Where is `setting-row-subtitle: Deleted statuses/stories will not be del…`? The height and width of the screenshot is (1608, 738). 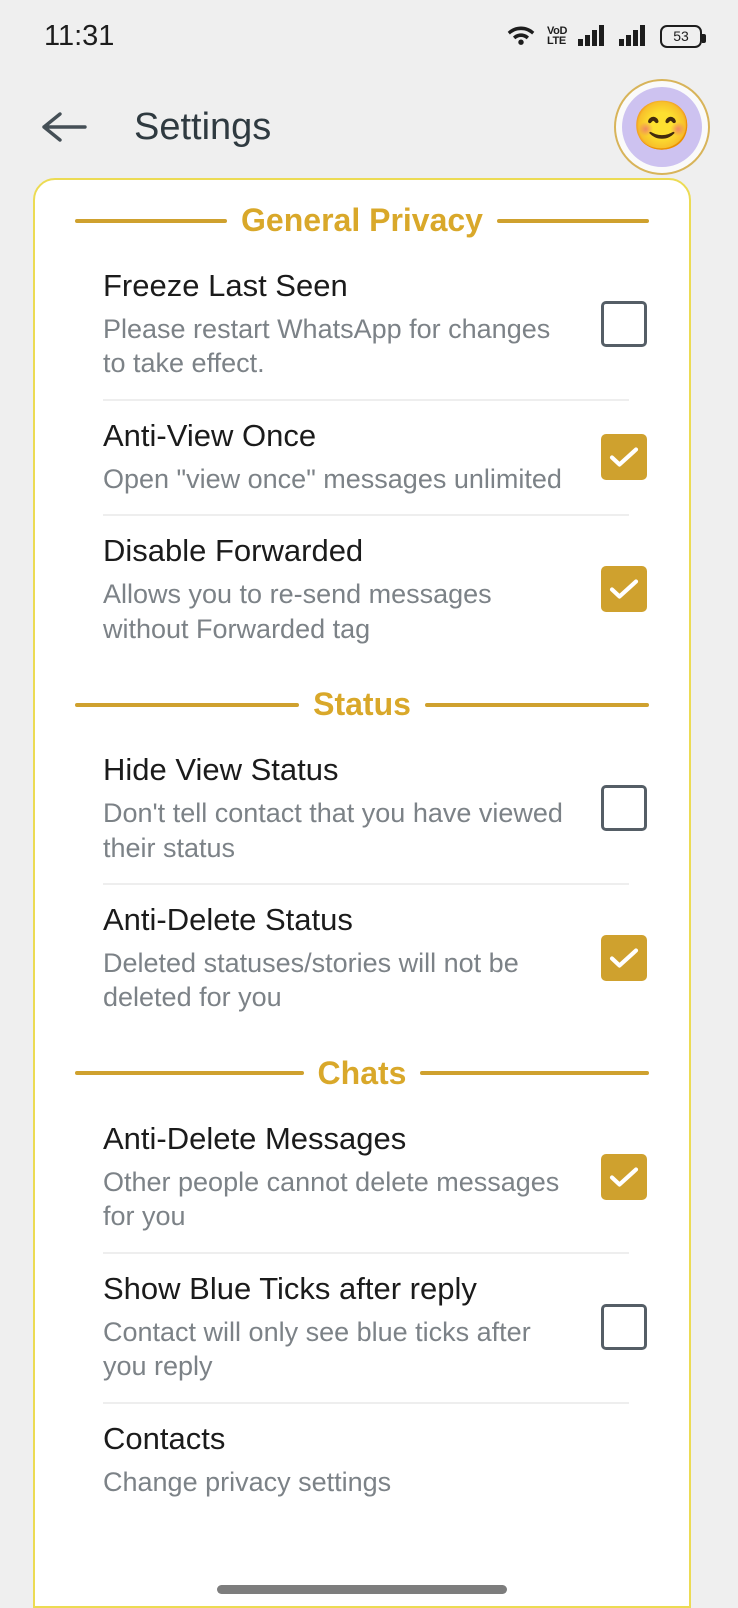 setting-row-subtitle: Deleted statuses/stories will not be del… is located at coordinates (311, 980).